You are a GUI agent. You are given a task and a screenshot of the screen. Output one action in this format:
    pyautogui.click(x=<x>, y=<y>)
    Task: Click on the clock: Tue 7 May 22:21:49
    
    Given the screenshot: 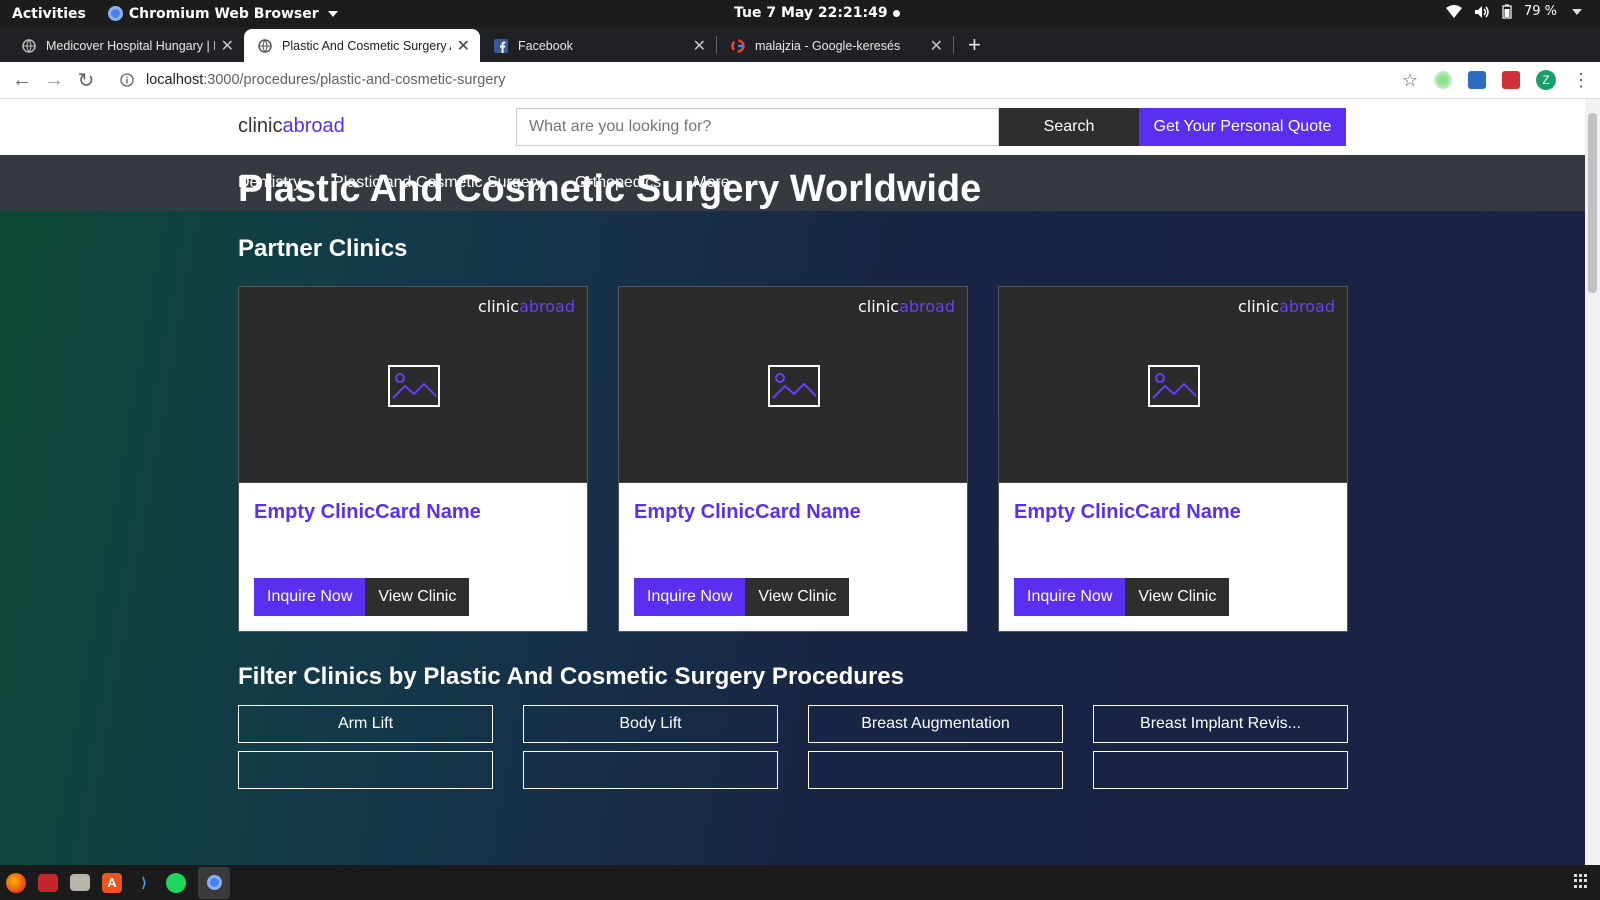 What is the action you would take?
    pyautogui.click(x=817, y=13)
    